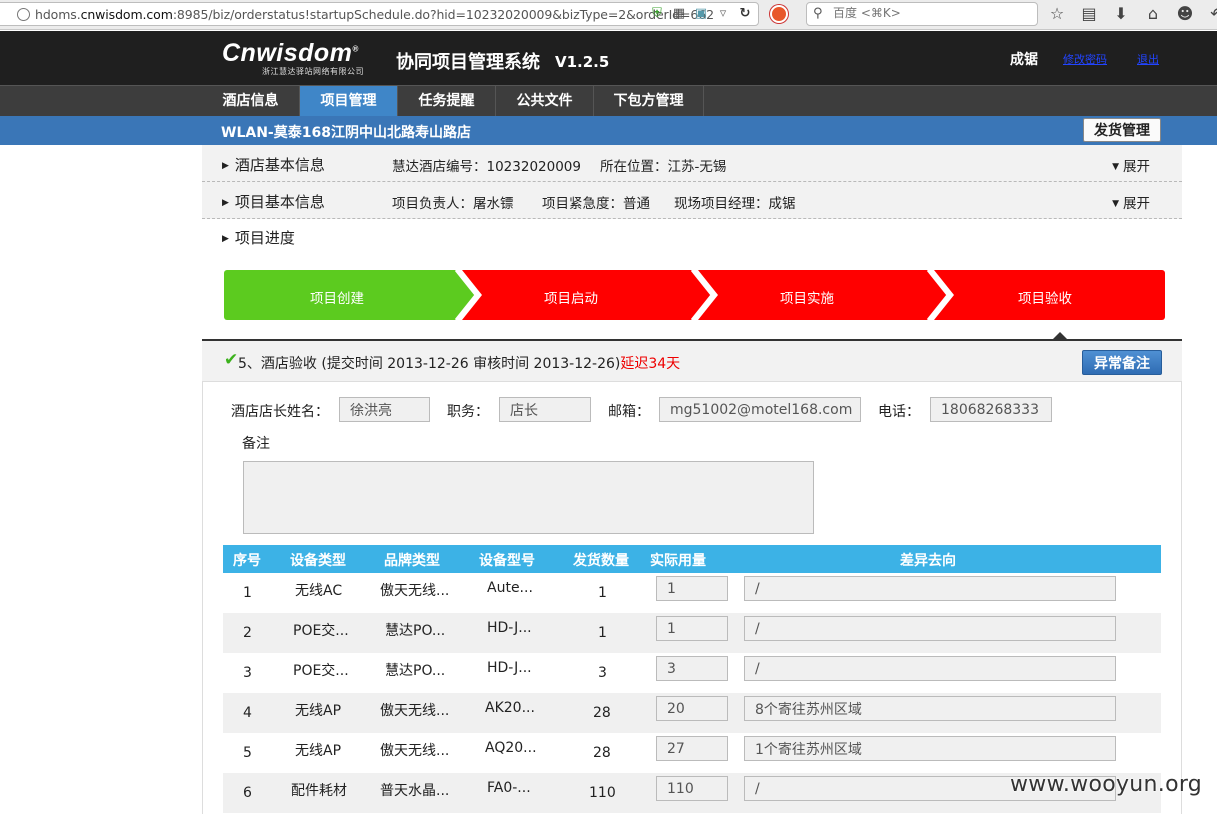 The width and height of the screenshot is (1217, 814). I want to click on remark-label: 备注, so click(256, 444).